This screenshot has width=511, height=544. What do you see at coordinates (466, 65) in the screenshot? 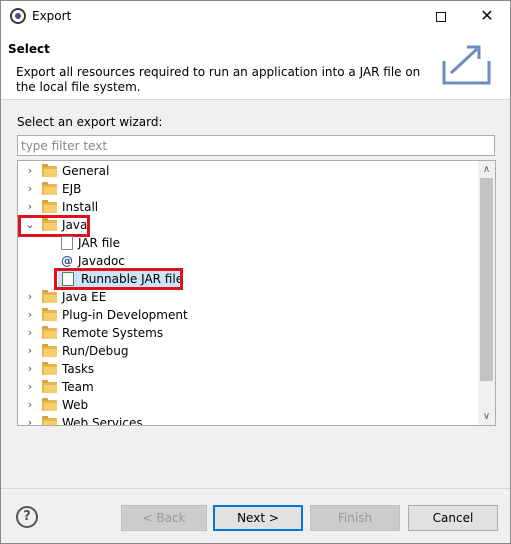
I see `export-wizard-icon` at bounding box center [466, 65].